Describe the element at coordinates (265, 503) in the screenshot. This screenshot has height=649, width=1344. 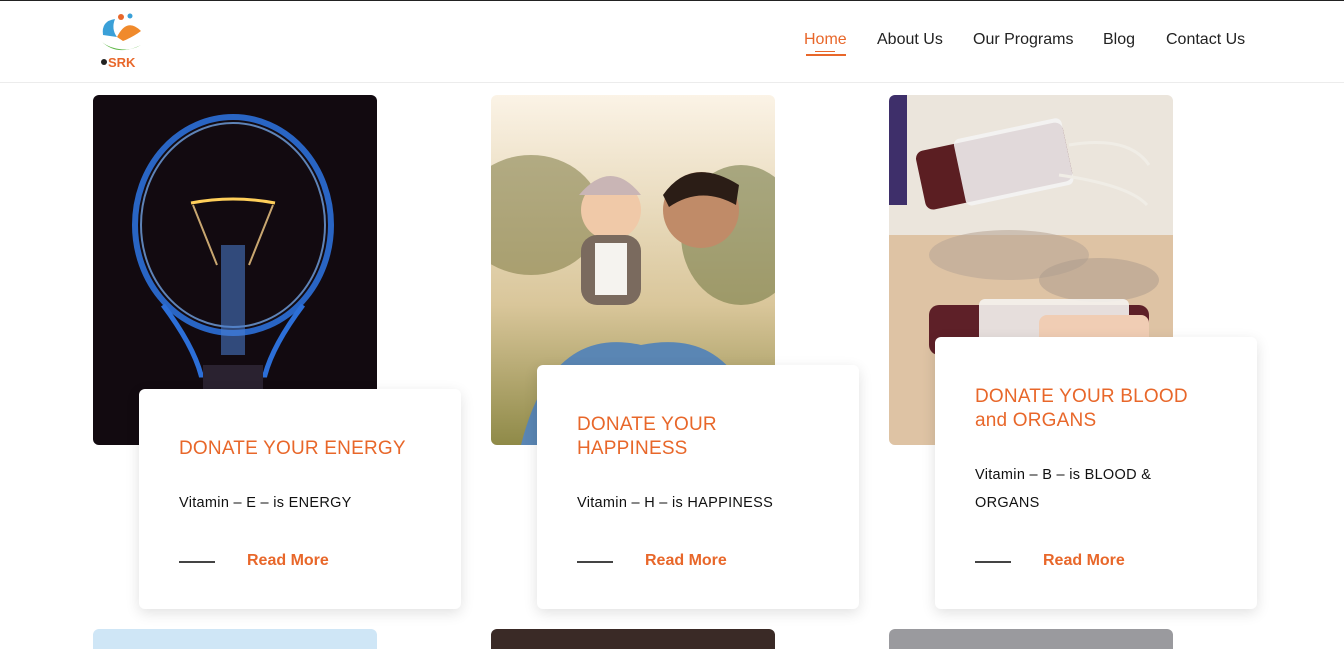
I see `card-text: Vitamin – E – is ENERGY` at that location.